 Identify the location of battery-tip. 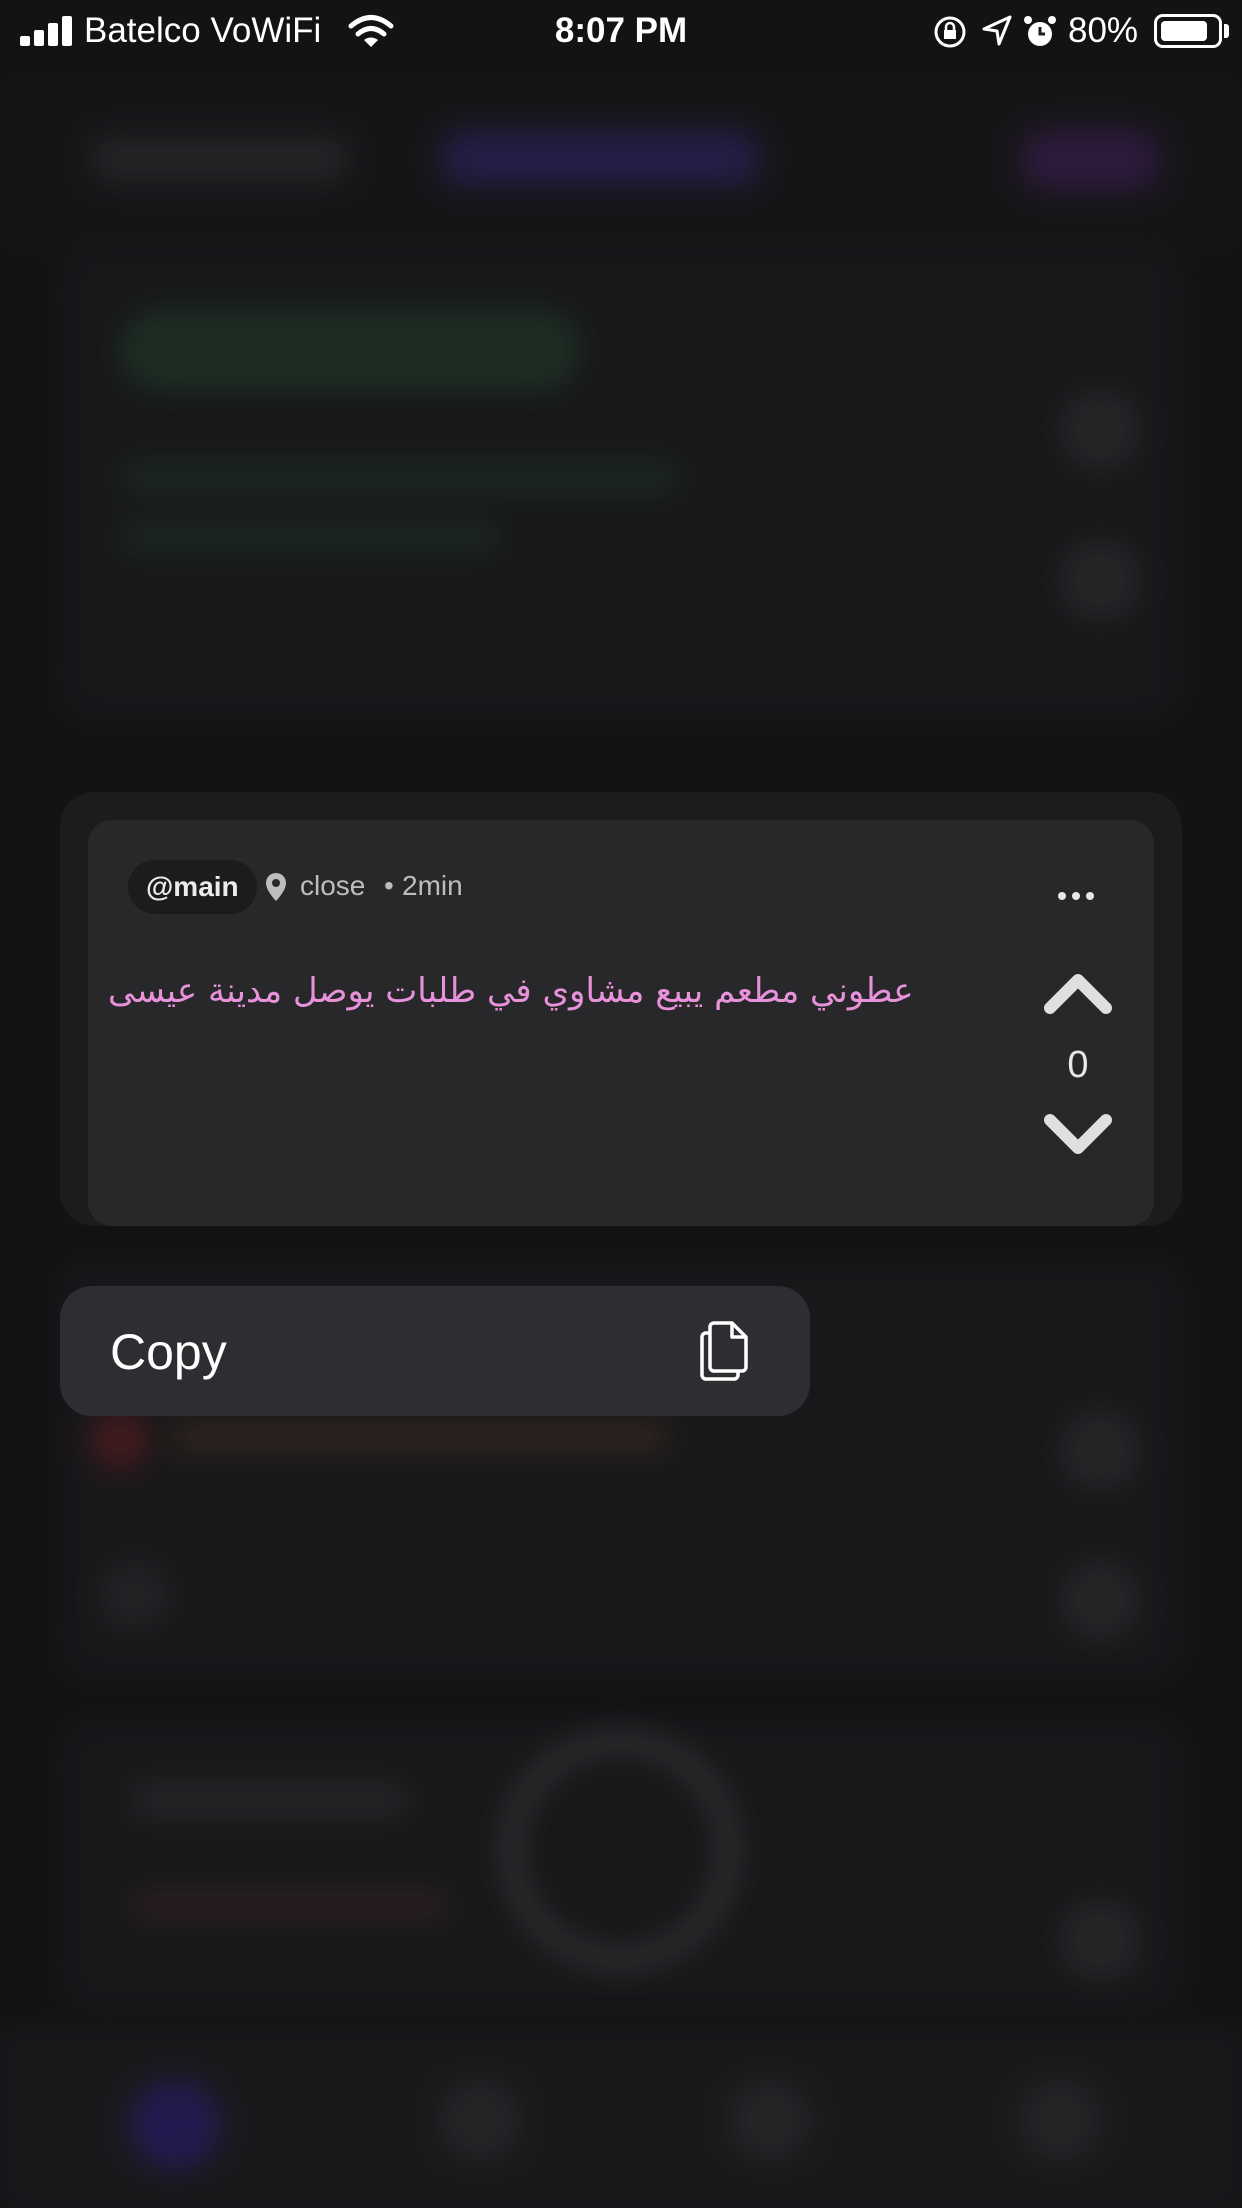
(1226, 31).